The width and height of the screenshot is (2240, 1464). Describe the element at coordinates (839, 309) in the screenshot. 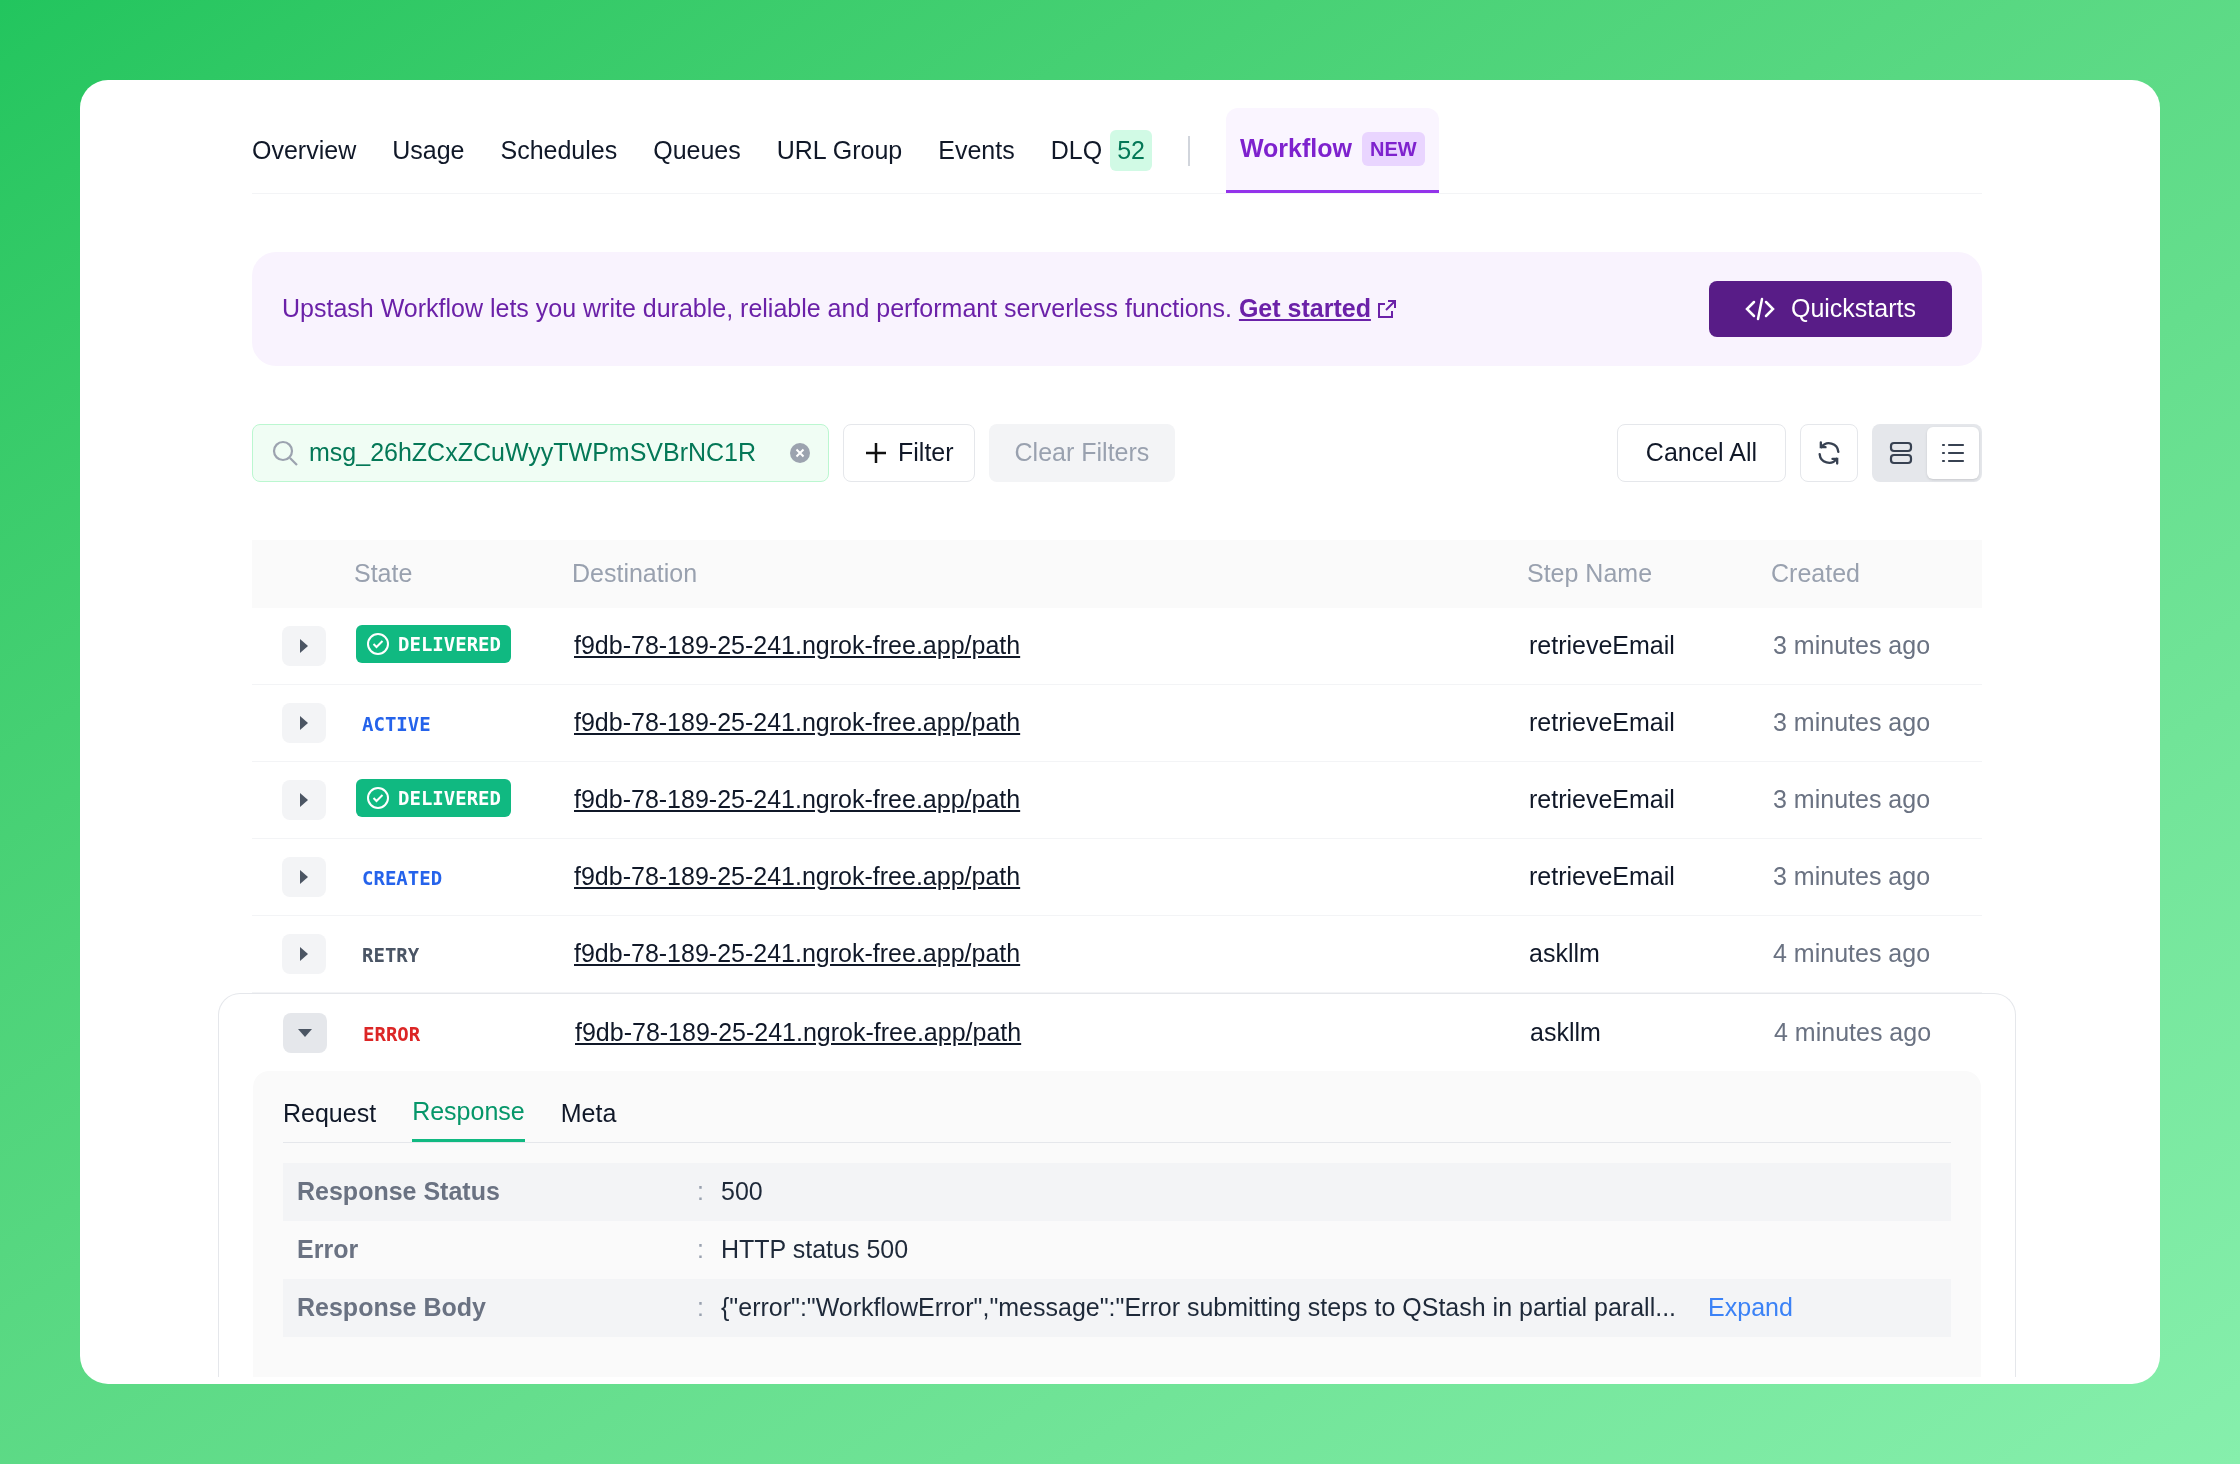

I see `banner-text: Upstash Workflow lets you write durable, reliable and performant serverless functions. Get started` at that location.